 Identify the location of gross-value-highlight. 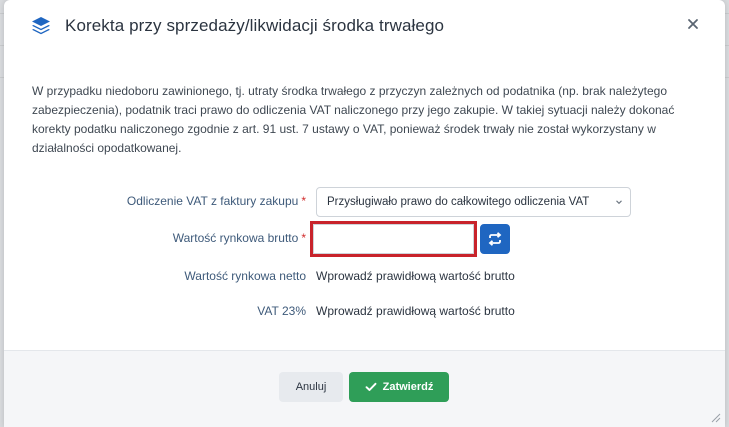
(393, 239).